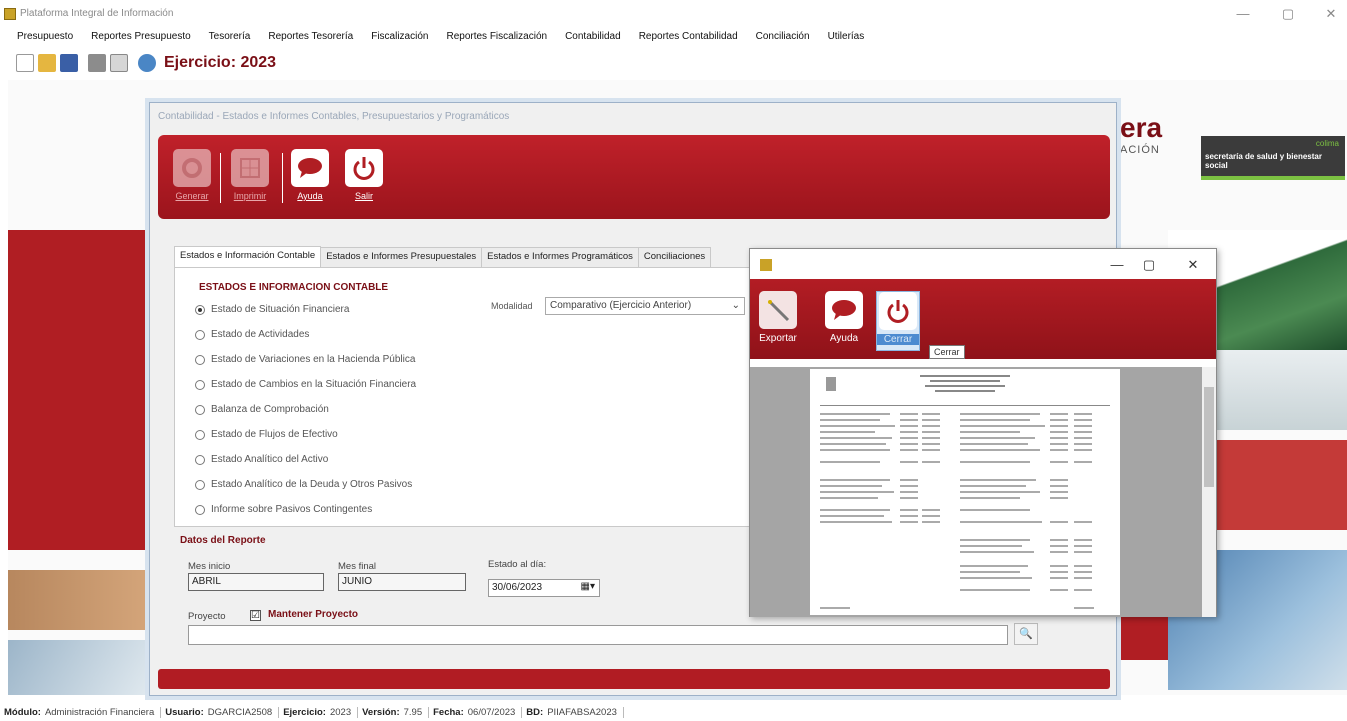 The height and width of the screenshot is (721, 1347). What do you see at coordinates (496, 38) in the screenshot?
I see `menu-reportes-fiscalizacion: Reportes Fiscalización` at bounding box center [496, 38].